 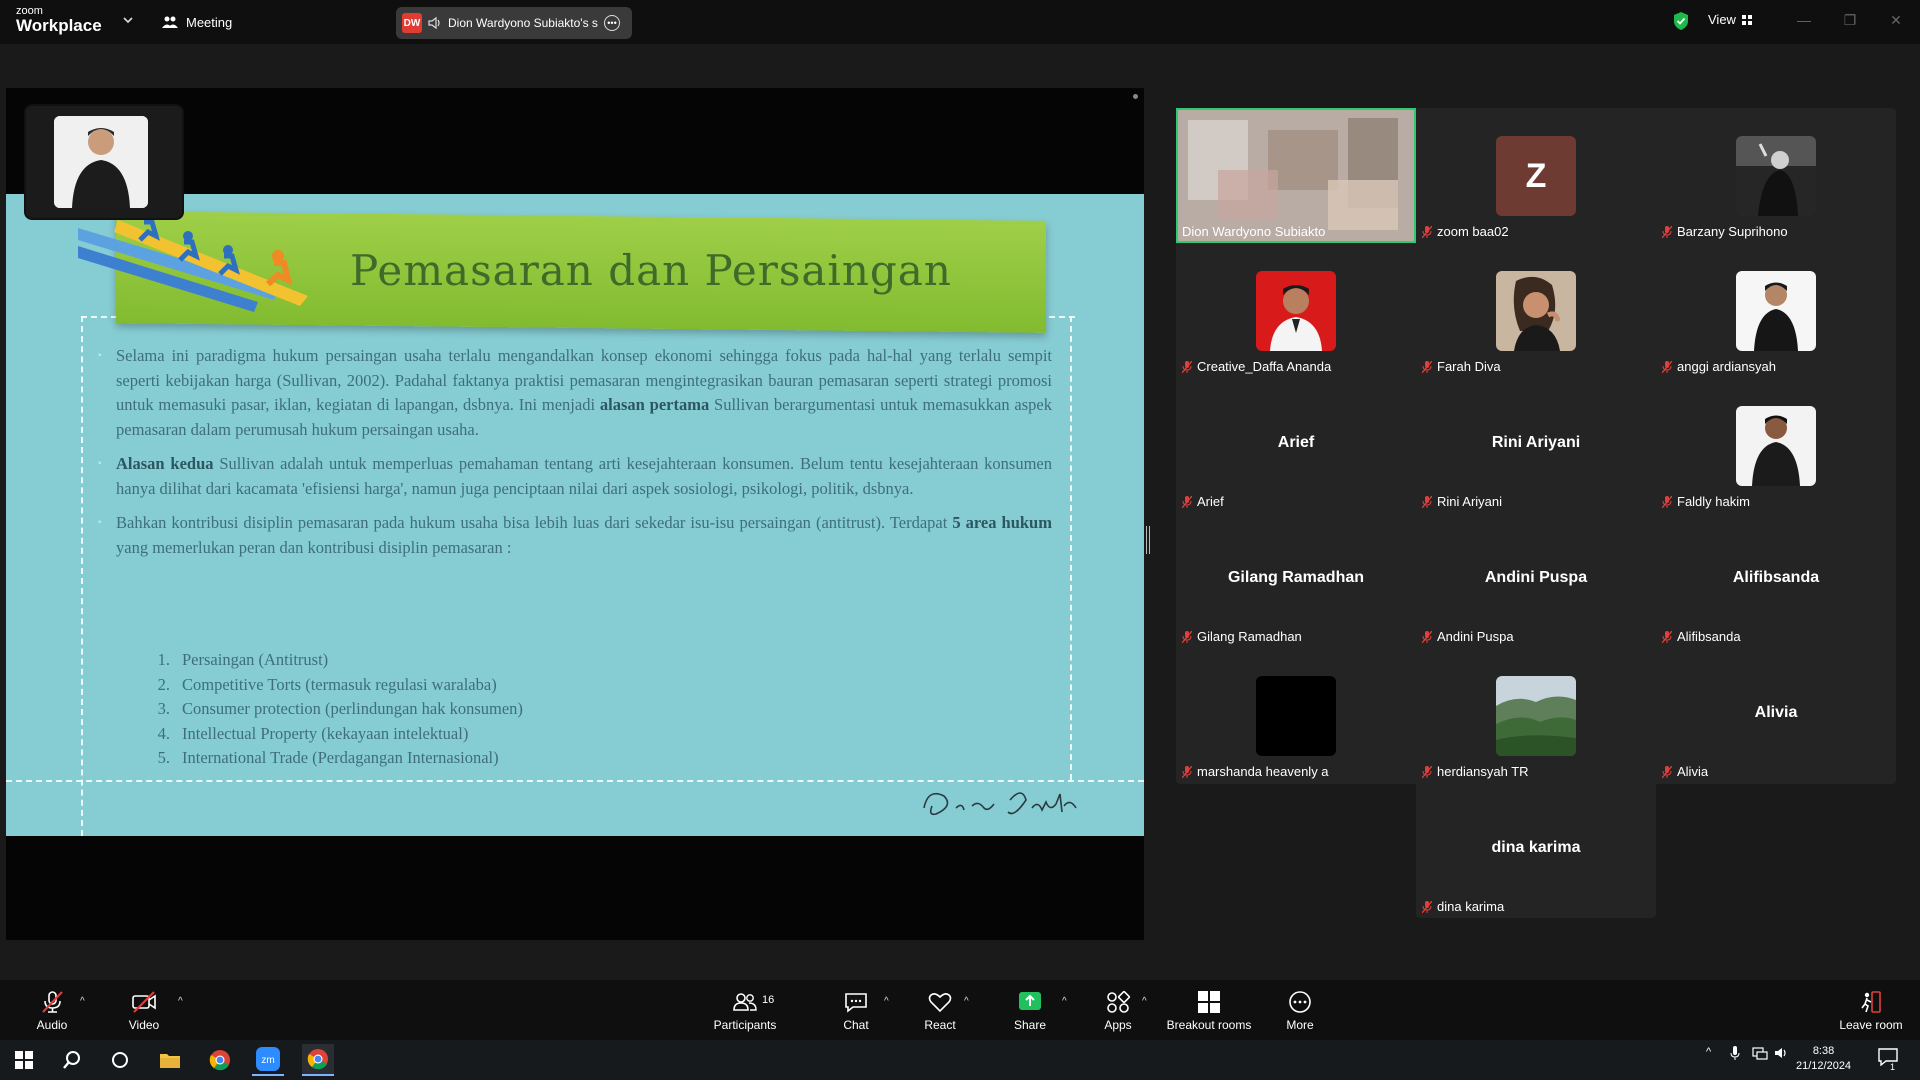 I want to click on participant-tile: Farah Diva, so click(x=1536, y=310).